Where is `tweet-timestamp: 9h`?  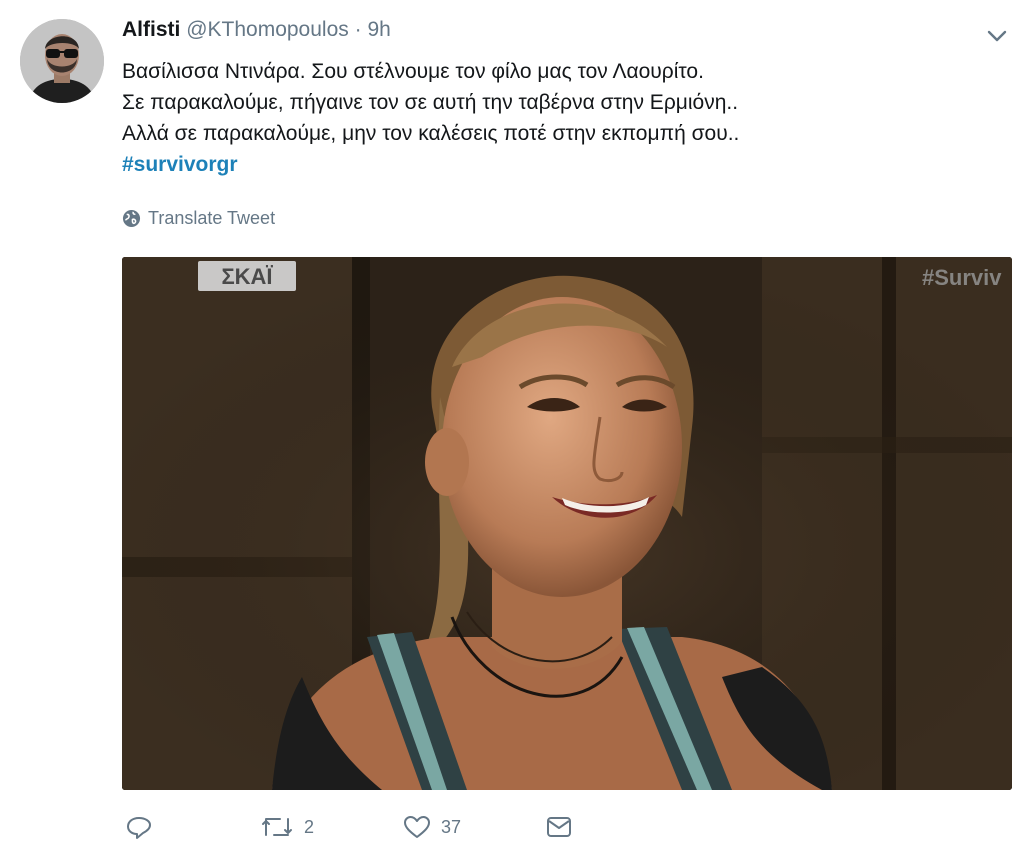 tweet-timestamp: 9h is located at coordinates (378, 29).